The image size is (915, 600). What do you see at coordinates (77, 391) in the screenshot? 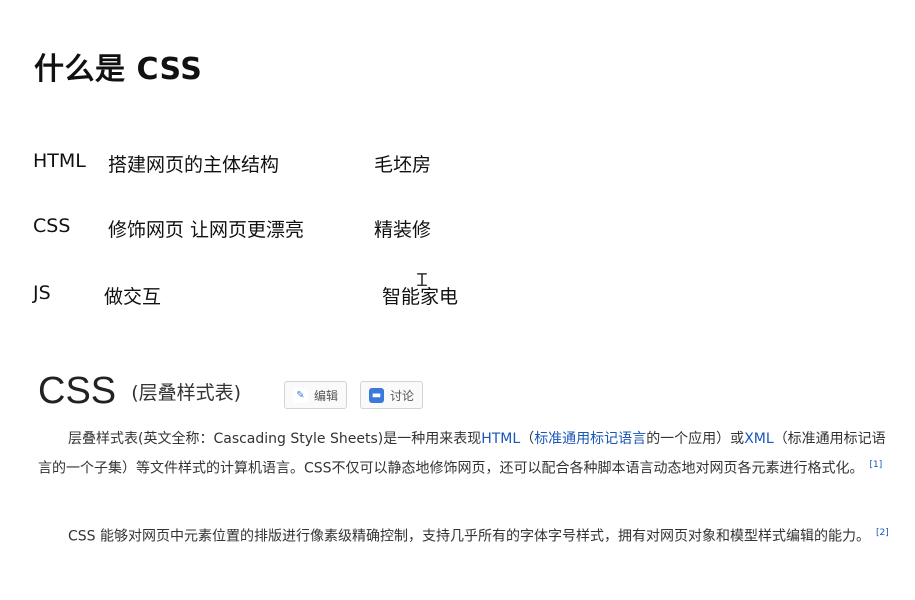
I see `wiki-title: CSS` at bounding box center [77, 391].